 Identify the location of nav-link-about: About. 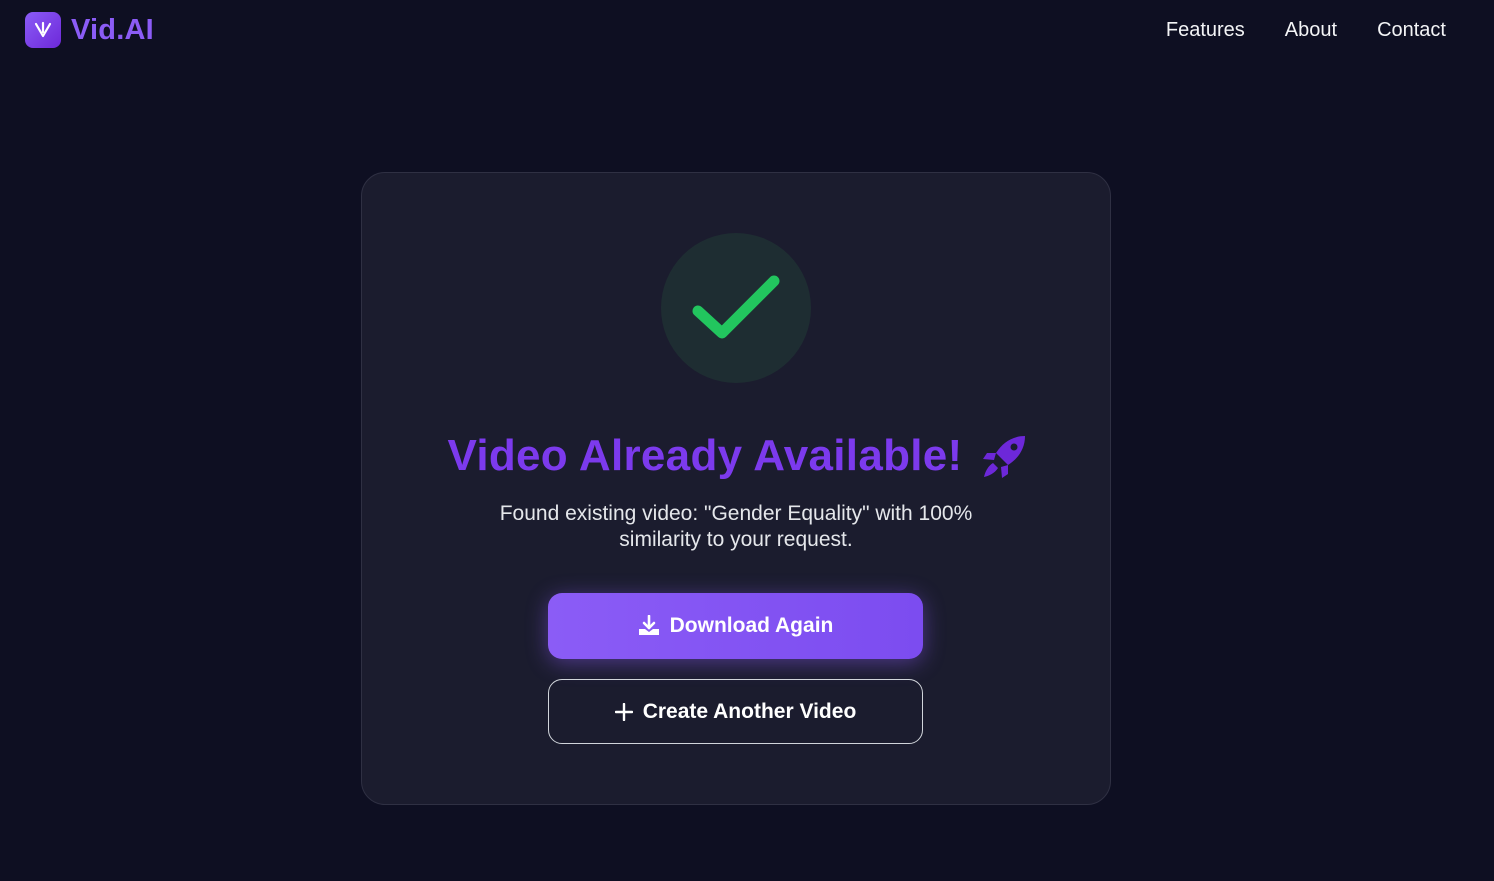
(1311, 30).